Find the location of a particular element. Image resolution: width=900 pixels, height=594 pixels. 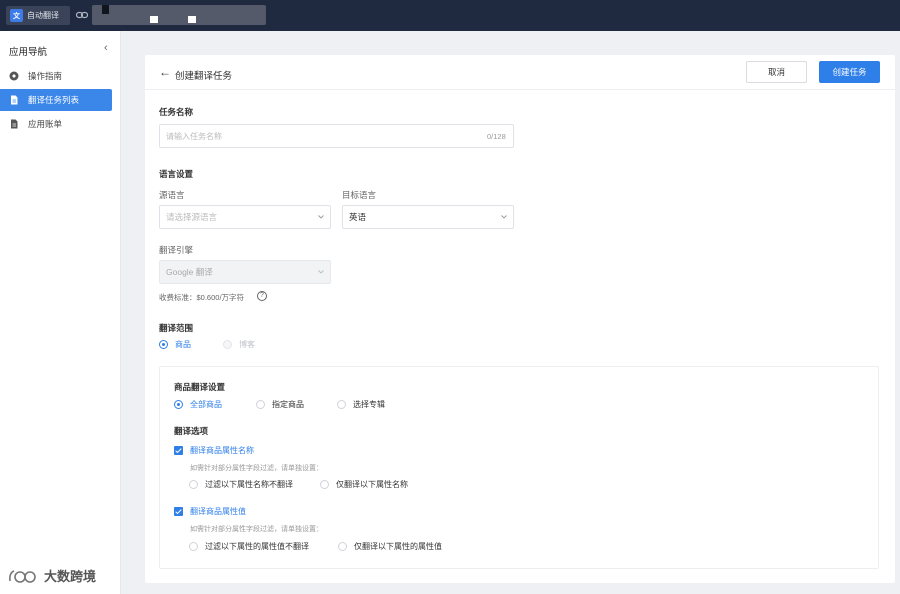

top-bar: 文 自动翻译 is located at coordinates (450, 15).